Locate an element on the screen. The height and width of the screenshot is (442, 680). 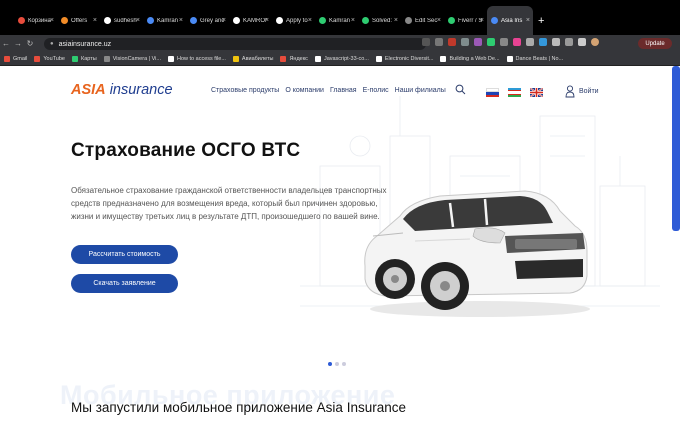
browser-tab: Edit Sec × is located at coordinates (422, 20).